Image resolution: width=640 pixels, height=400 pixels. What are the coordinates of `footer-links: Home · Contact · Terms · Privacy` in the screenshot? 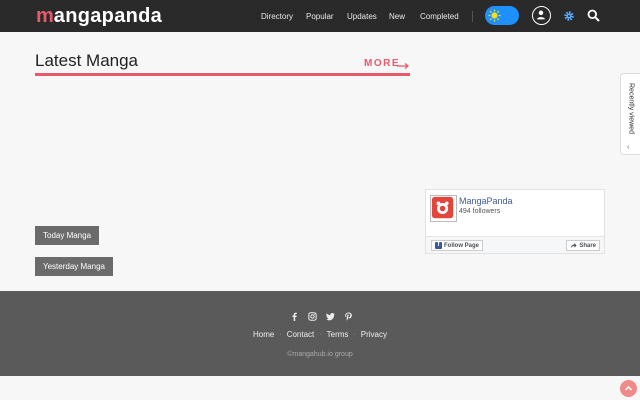 It's located at (320, 334).